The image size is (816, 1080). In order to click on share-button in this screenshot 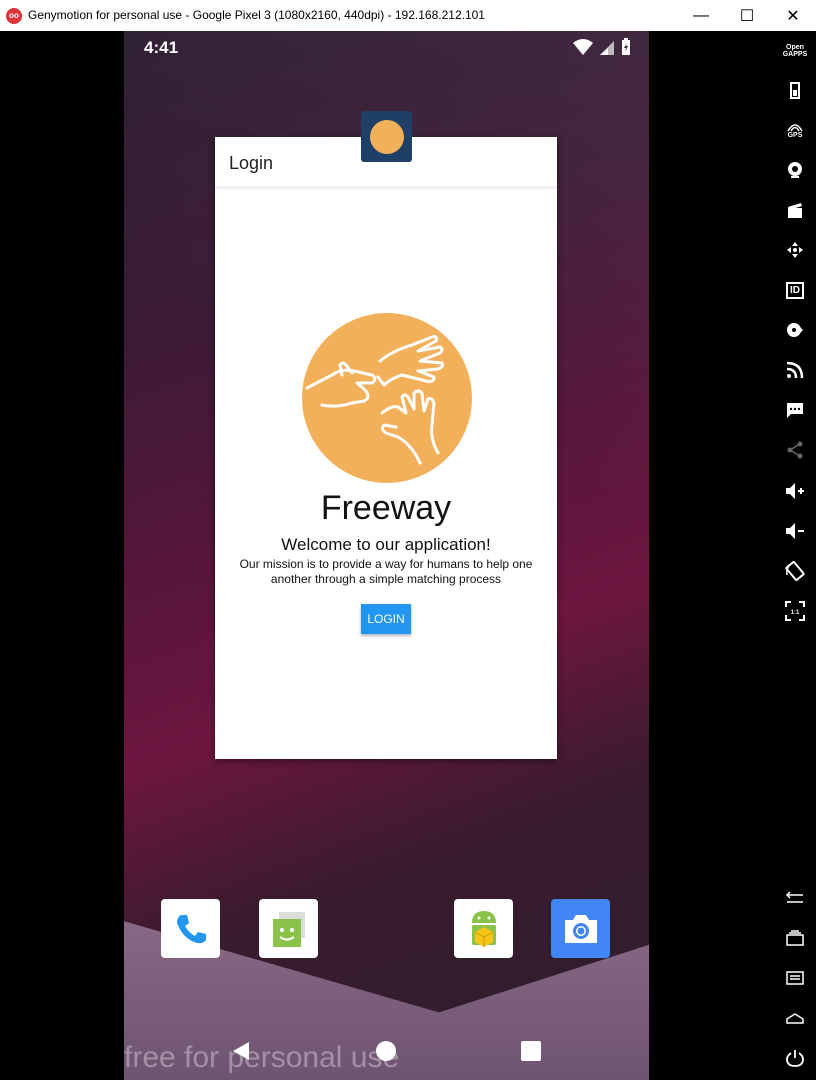, I will do `click(795, 450)`.